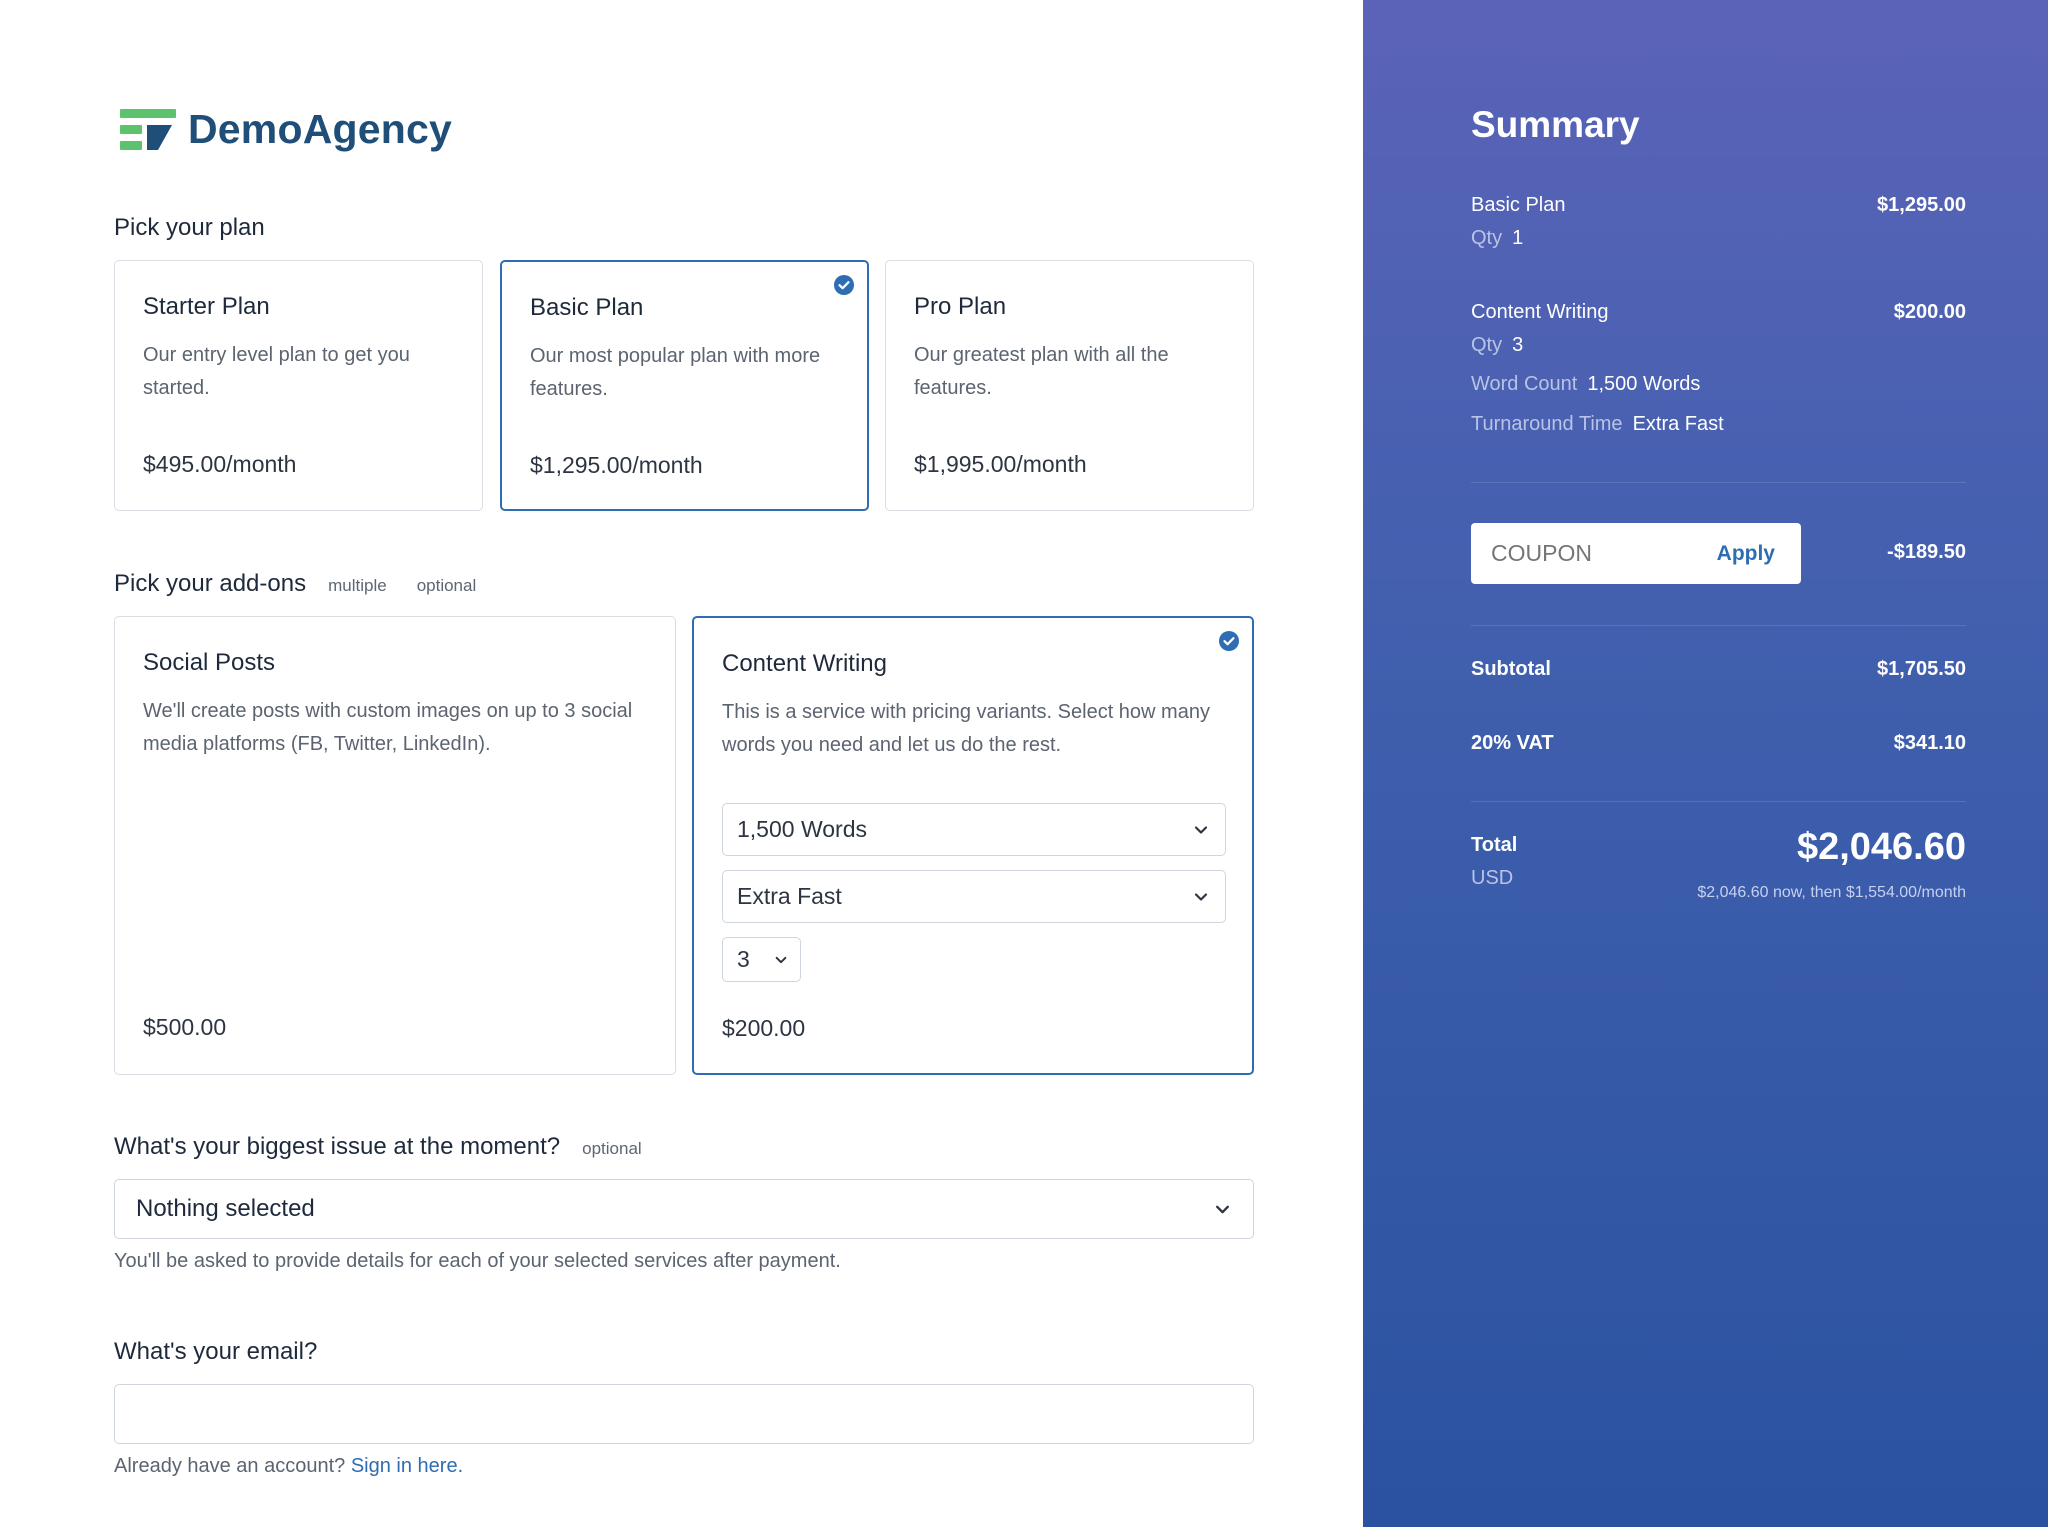  What do you see at coordinates (357, 585) in the screenshot?
I see `multiple-tag: multiple` at bounding box center [357, 585].